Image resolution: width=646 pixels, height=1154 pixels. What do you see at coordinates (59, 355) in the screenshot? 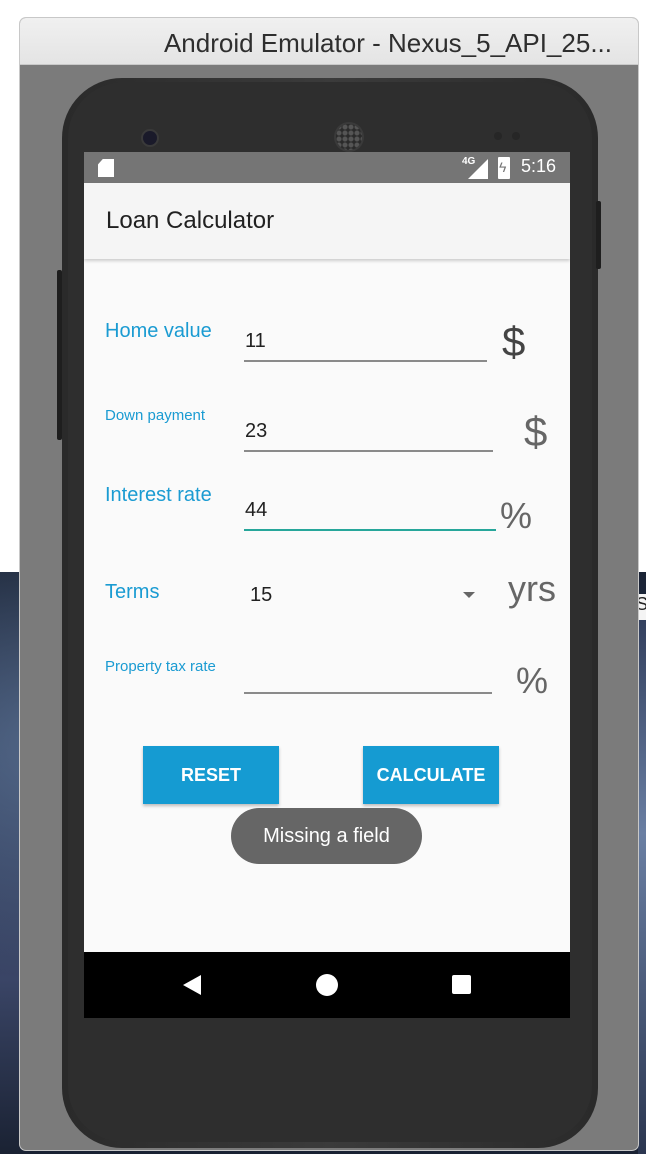
I see `volume-button` at bounding box center [59, 355].